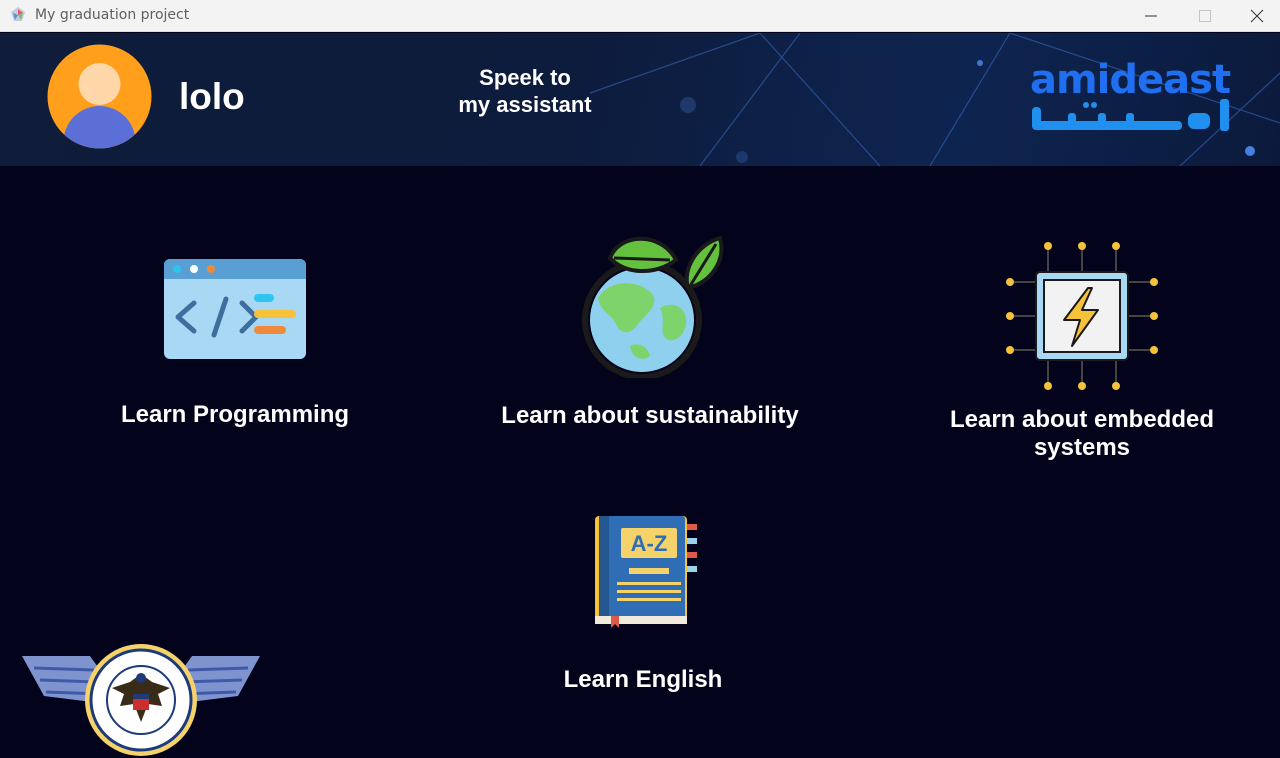  I want to click on brand-name-arabic-logo, so click(1130, 115).